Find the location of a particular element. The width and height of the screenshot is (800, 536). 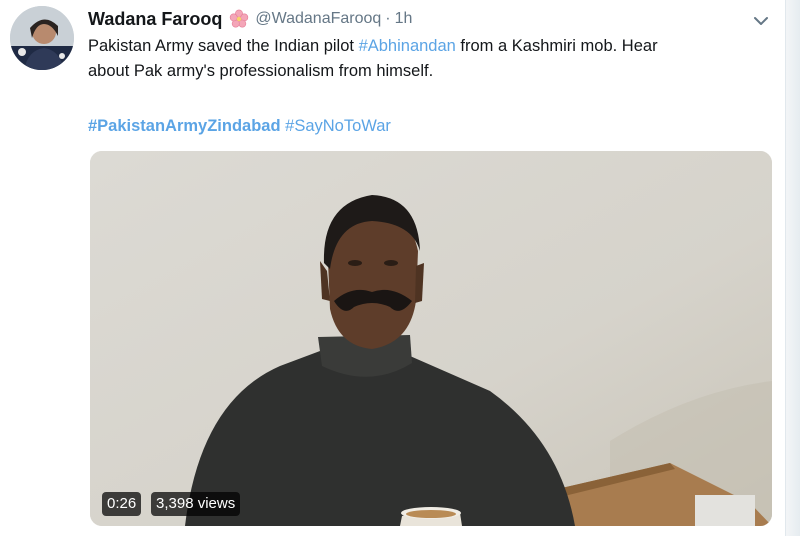

hashtag-abhinandan: #Abhinandan is located at coordinates (407, 46).